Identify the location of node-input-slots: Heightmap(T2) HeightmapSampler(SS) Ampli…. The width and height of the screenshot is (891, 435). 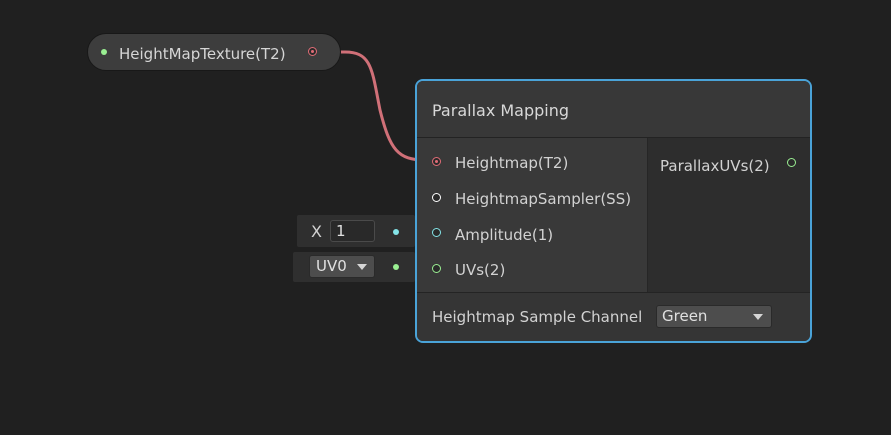
(532, 215).